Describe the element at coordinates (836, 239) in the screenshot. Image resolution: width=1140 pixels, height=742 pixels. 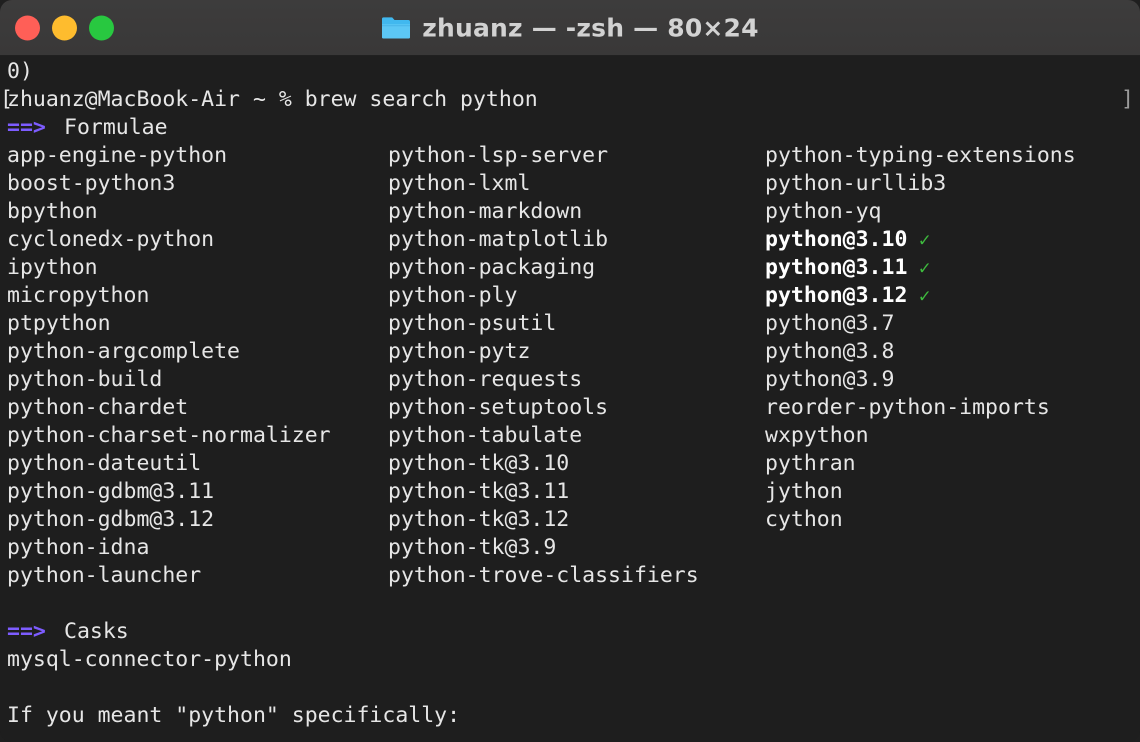
I see `formula-name: python@3.10` at that location.